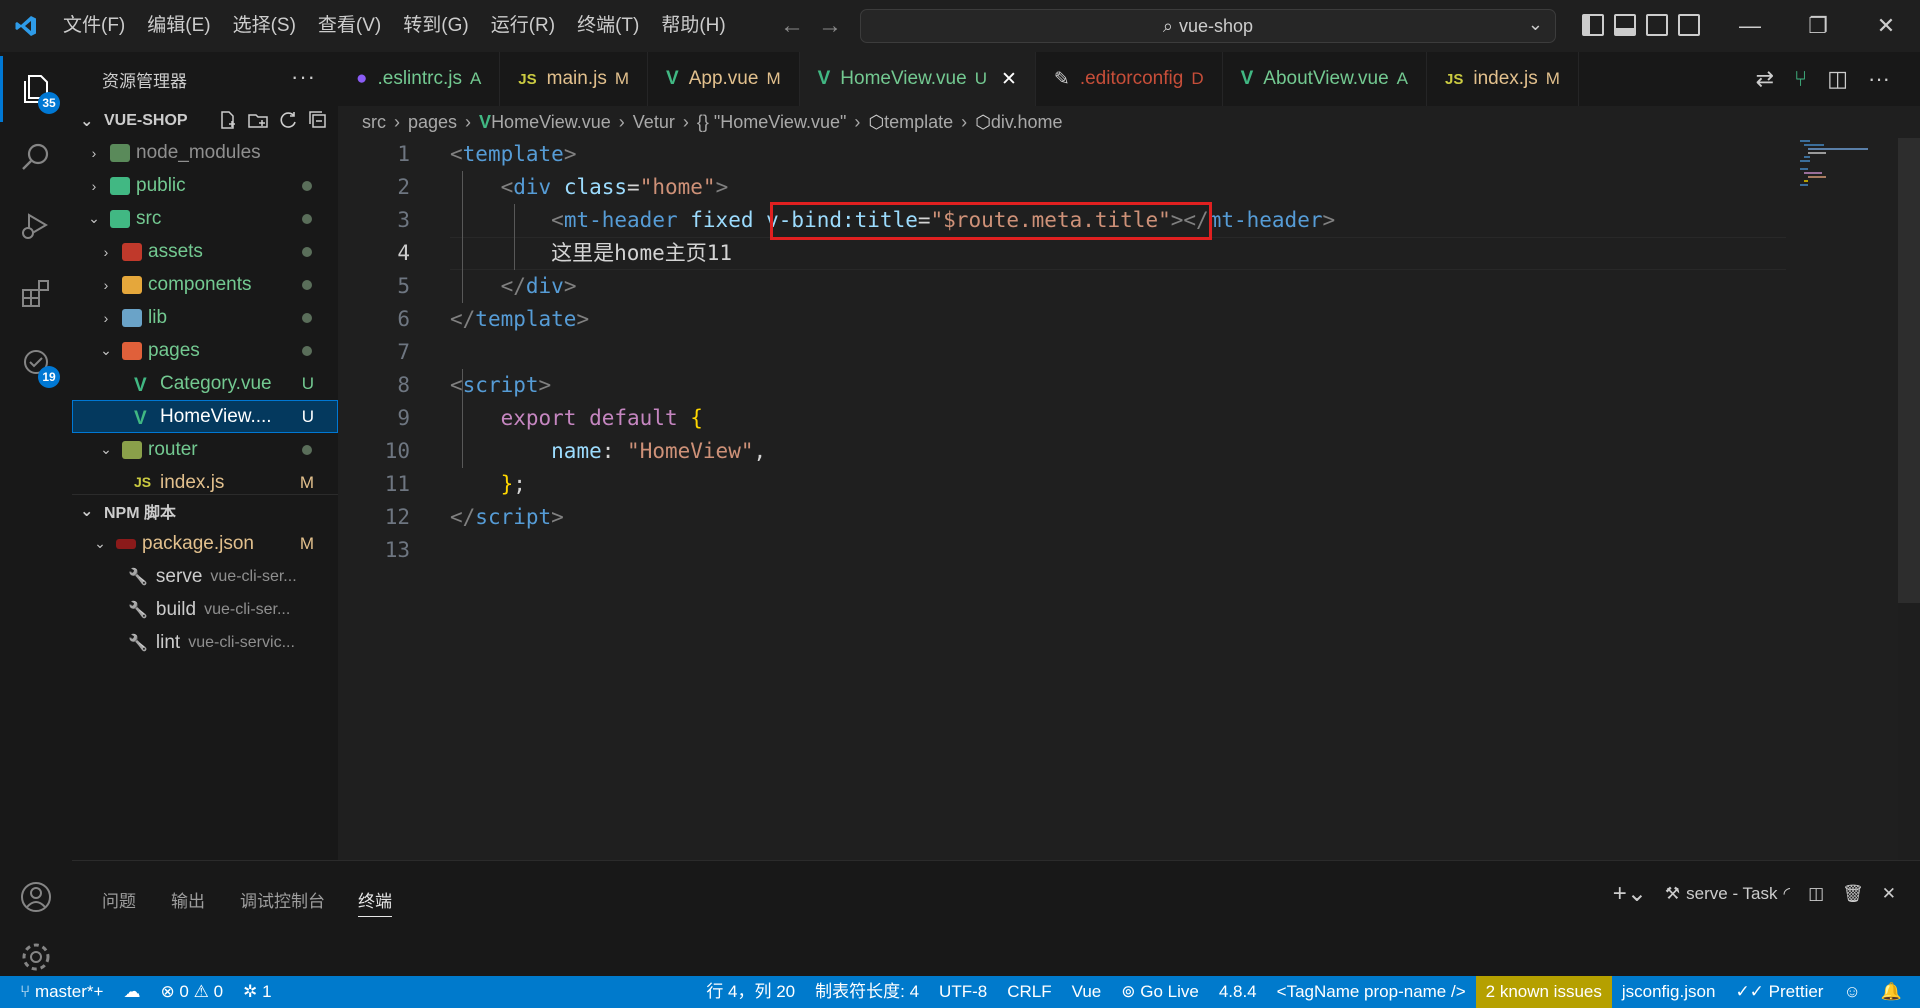 The width and height of the screenshot is (1920, 1008). Describe the element at coordinates (1669, 992) in the screenshot. I see `jsconfig-status: jsconfig.json` at that location.